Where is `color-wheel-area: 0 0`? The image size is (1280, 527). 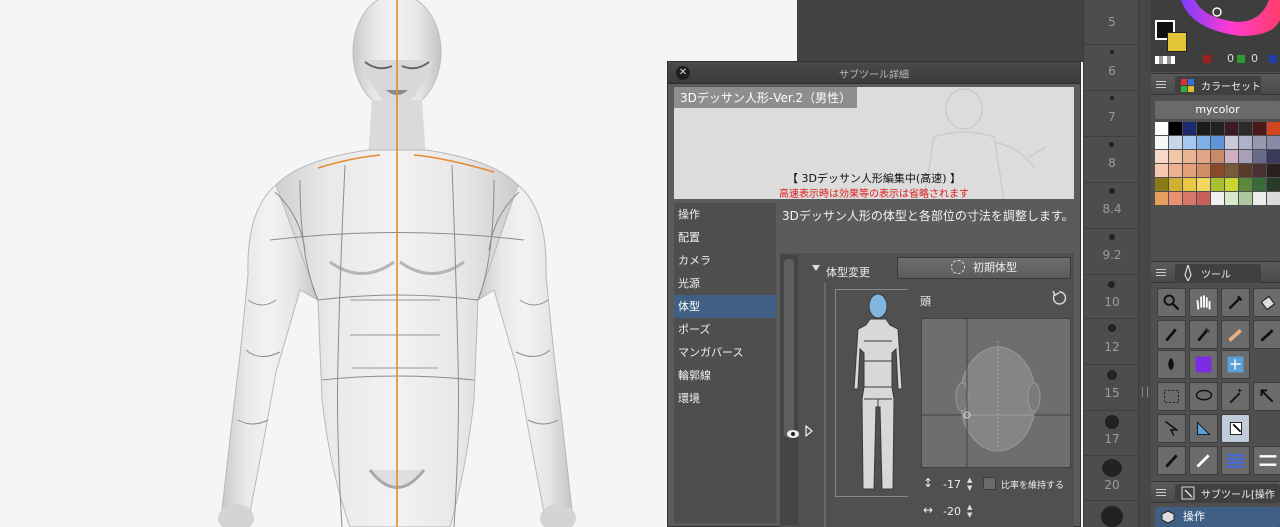
color-wheel-area: 0 0 is located at coordinates (1215, 36).